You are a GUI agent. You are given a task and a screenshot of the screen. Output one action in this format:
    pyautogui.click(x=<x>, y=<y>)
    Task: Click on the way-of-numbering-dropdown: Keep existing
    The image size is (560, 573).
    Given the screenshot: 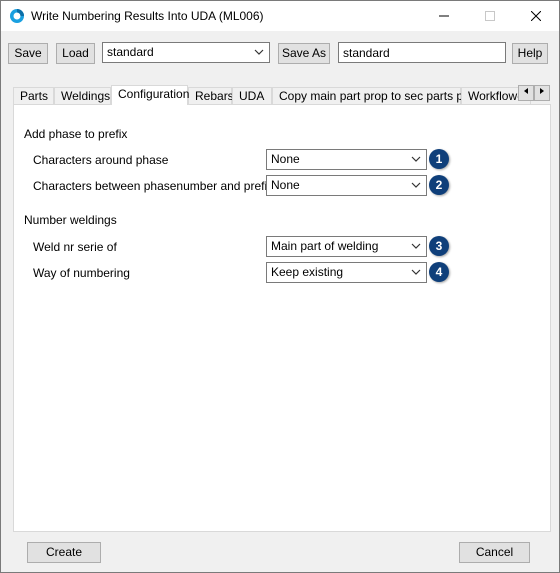 What is the action you would take?
    pyautogui.click(x=346, y=272)
    